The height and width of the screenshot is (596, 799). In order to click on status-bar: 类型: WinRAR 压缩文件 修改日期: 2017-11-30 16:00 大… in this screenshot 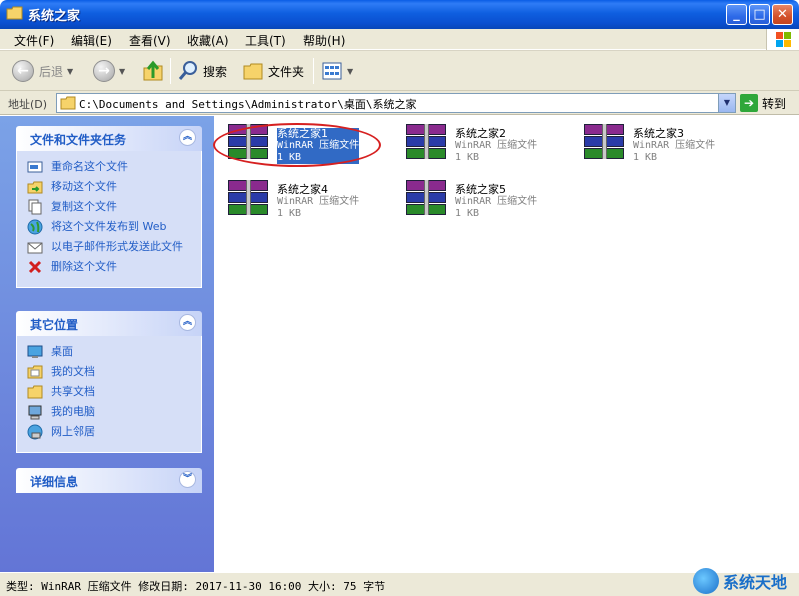, I will do `click(399, 584)`.